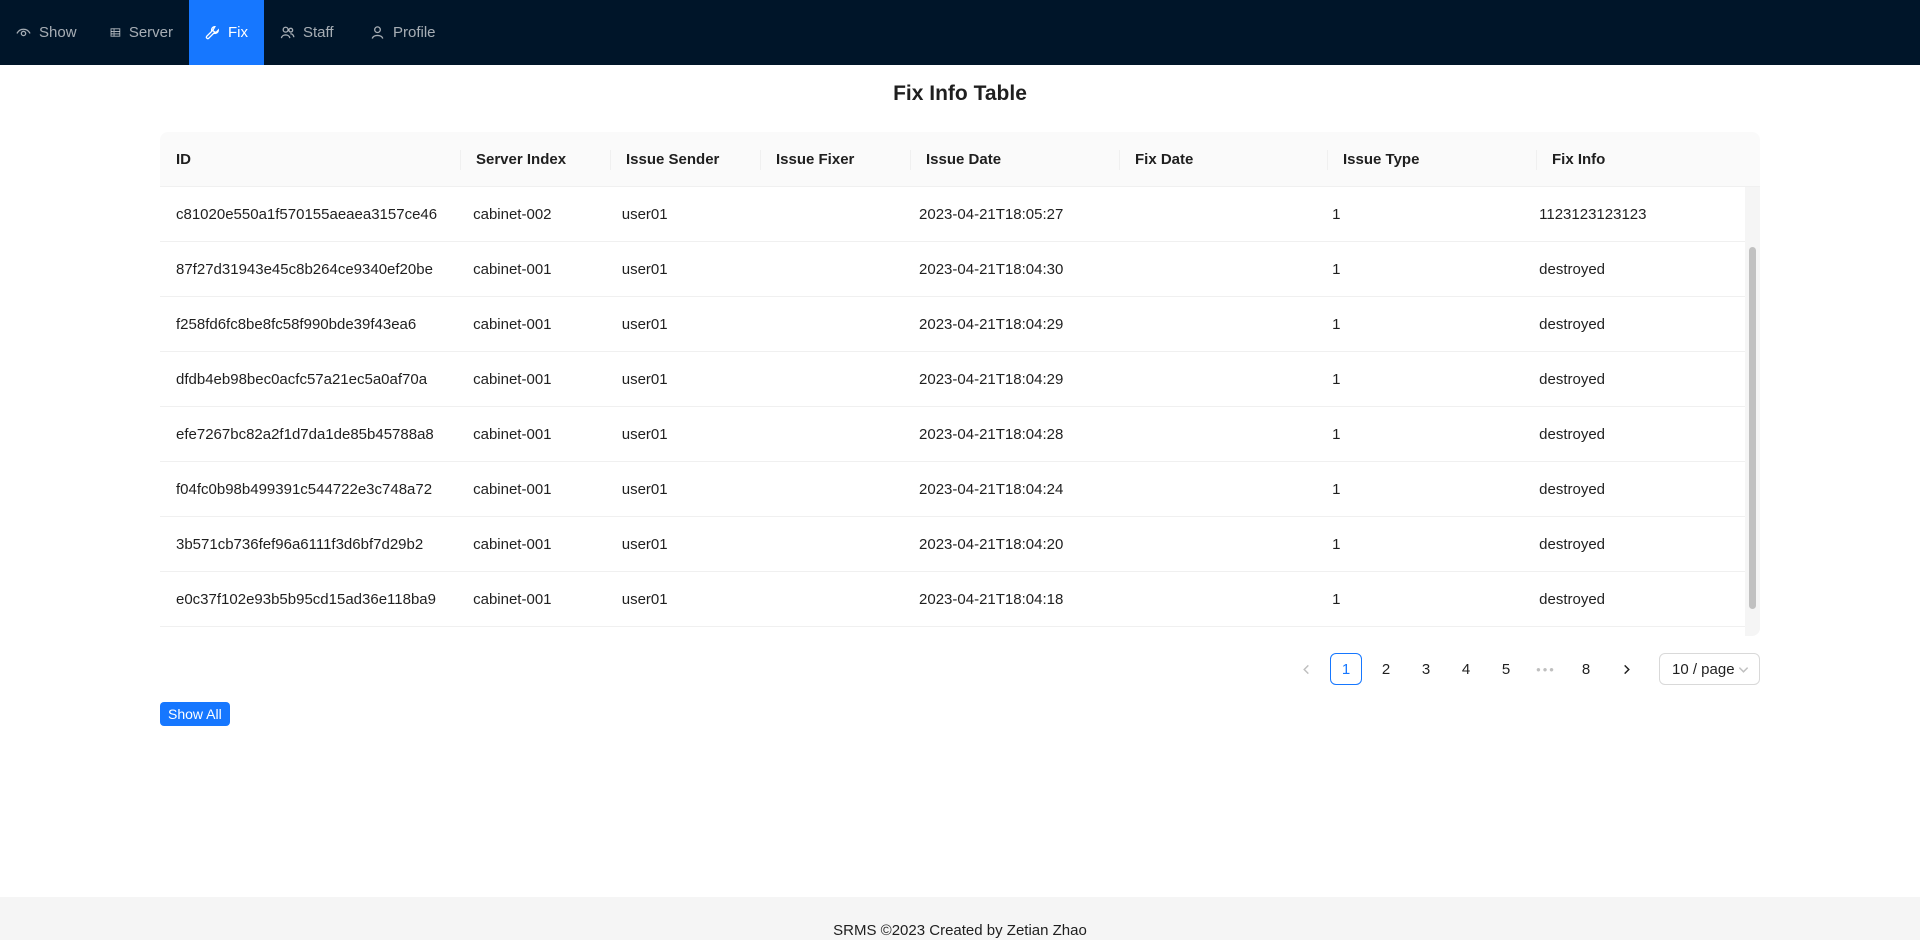 Image resolution: width=1920 pixels, height=940 pixels. I want to click on column-header-server-index: Server Index, so click(535, 159).